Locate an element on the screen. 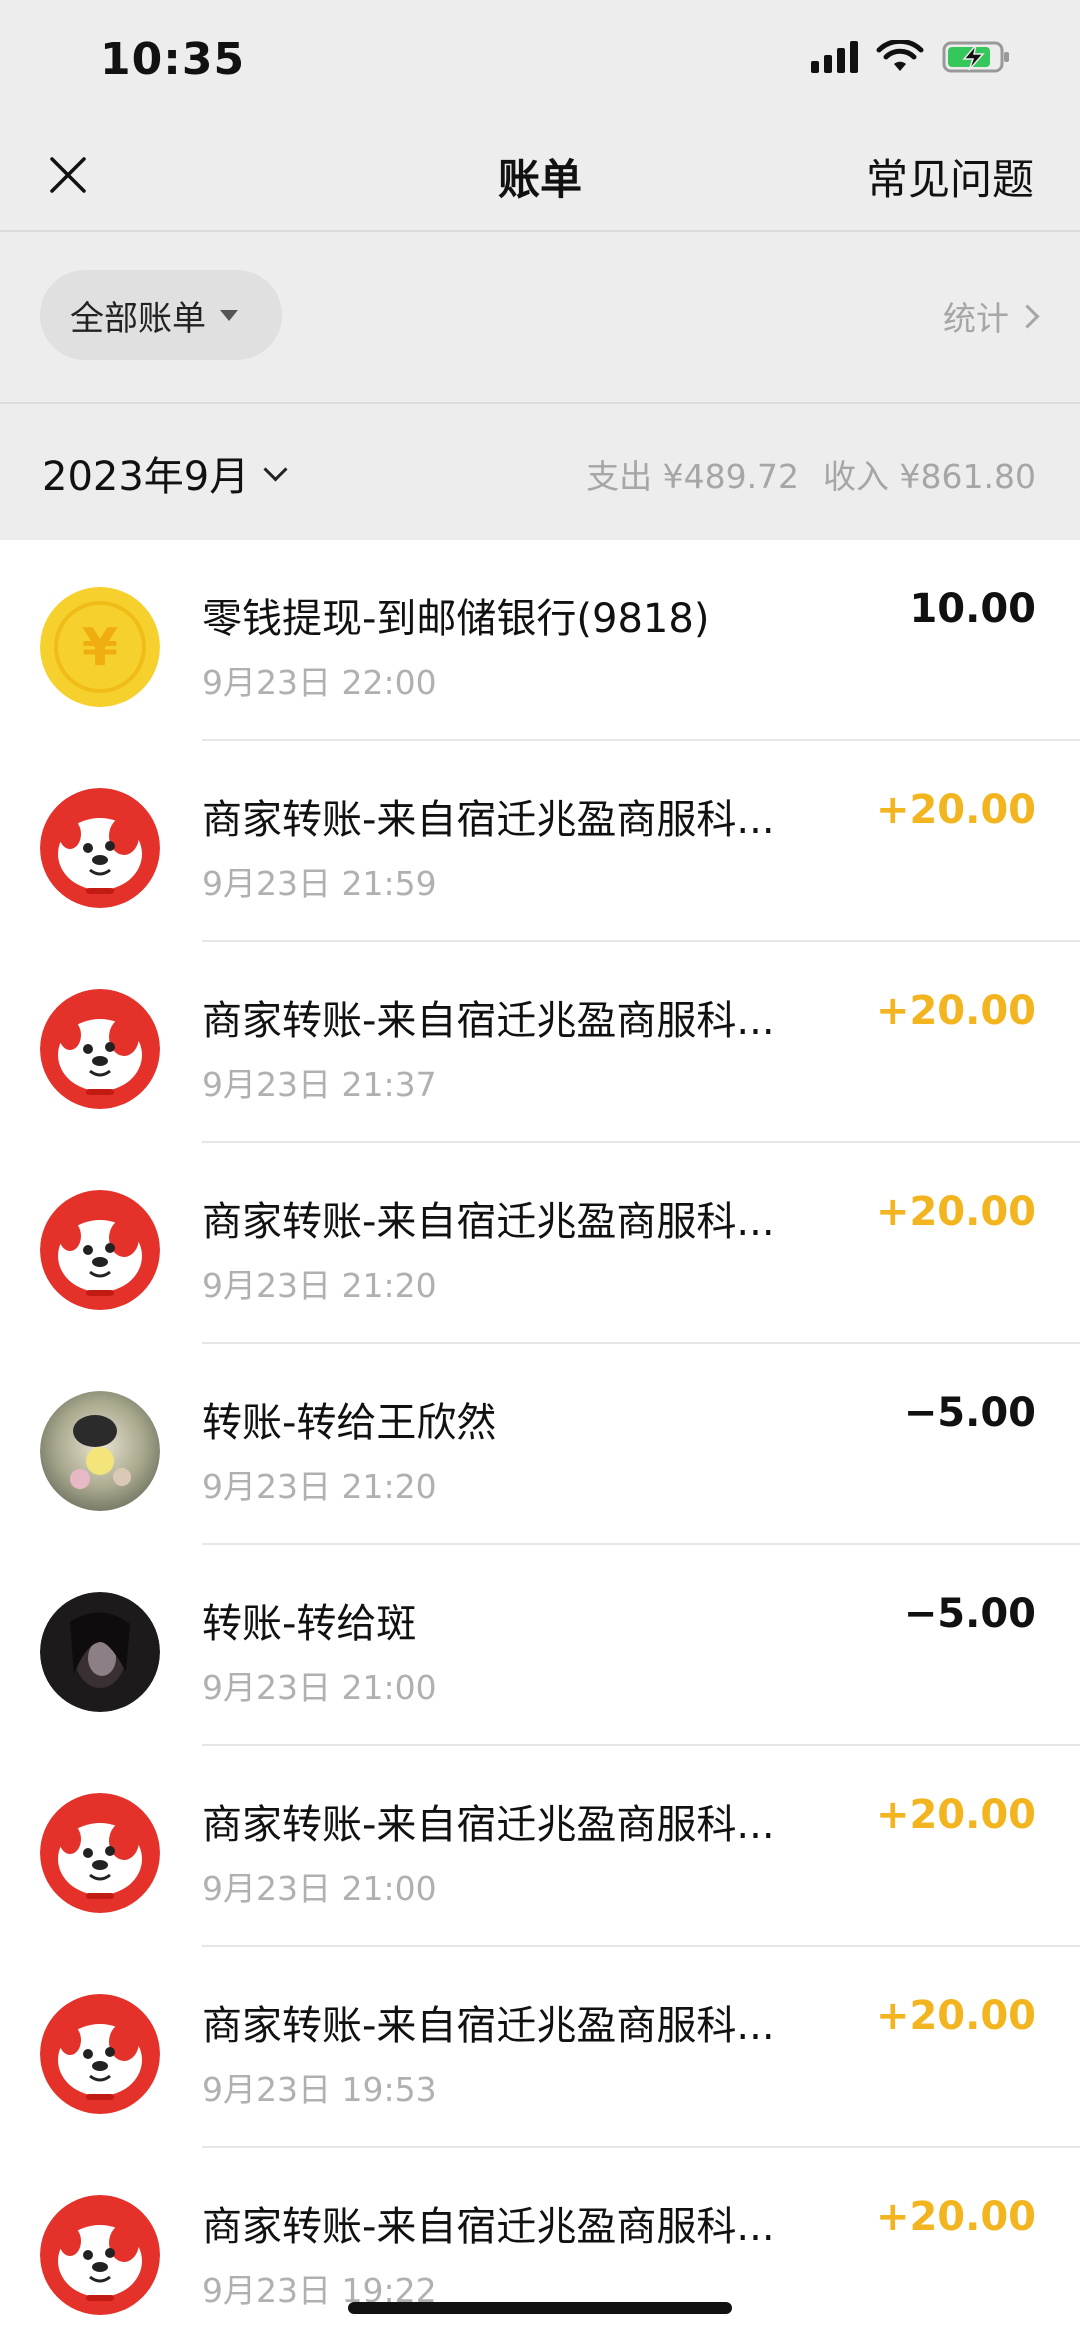 The height and width of the screenshot is (2337, 1080). transaction-title: 转账-转给王欣然 is located at coordinates (349, 1423).